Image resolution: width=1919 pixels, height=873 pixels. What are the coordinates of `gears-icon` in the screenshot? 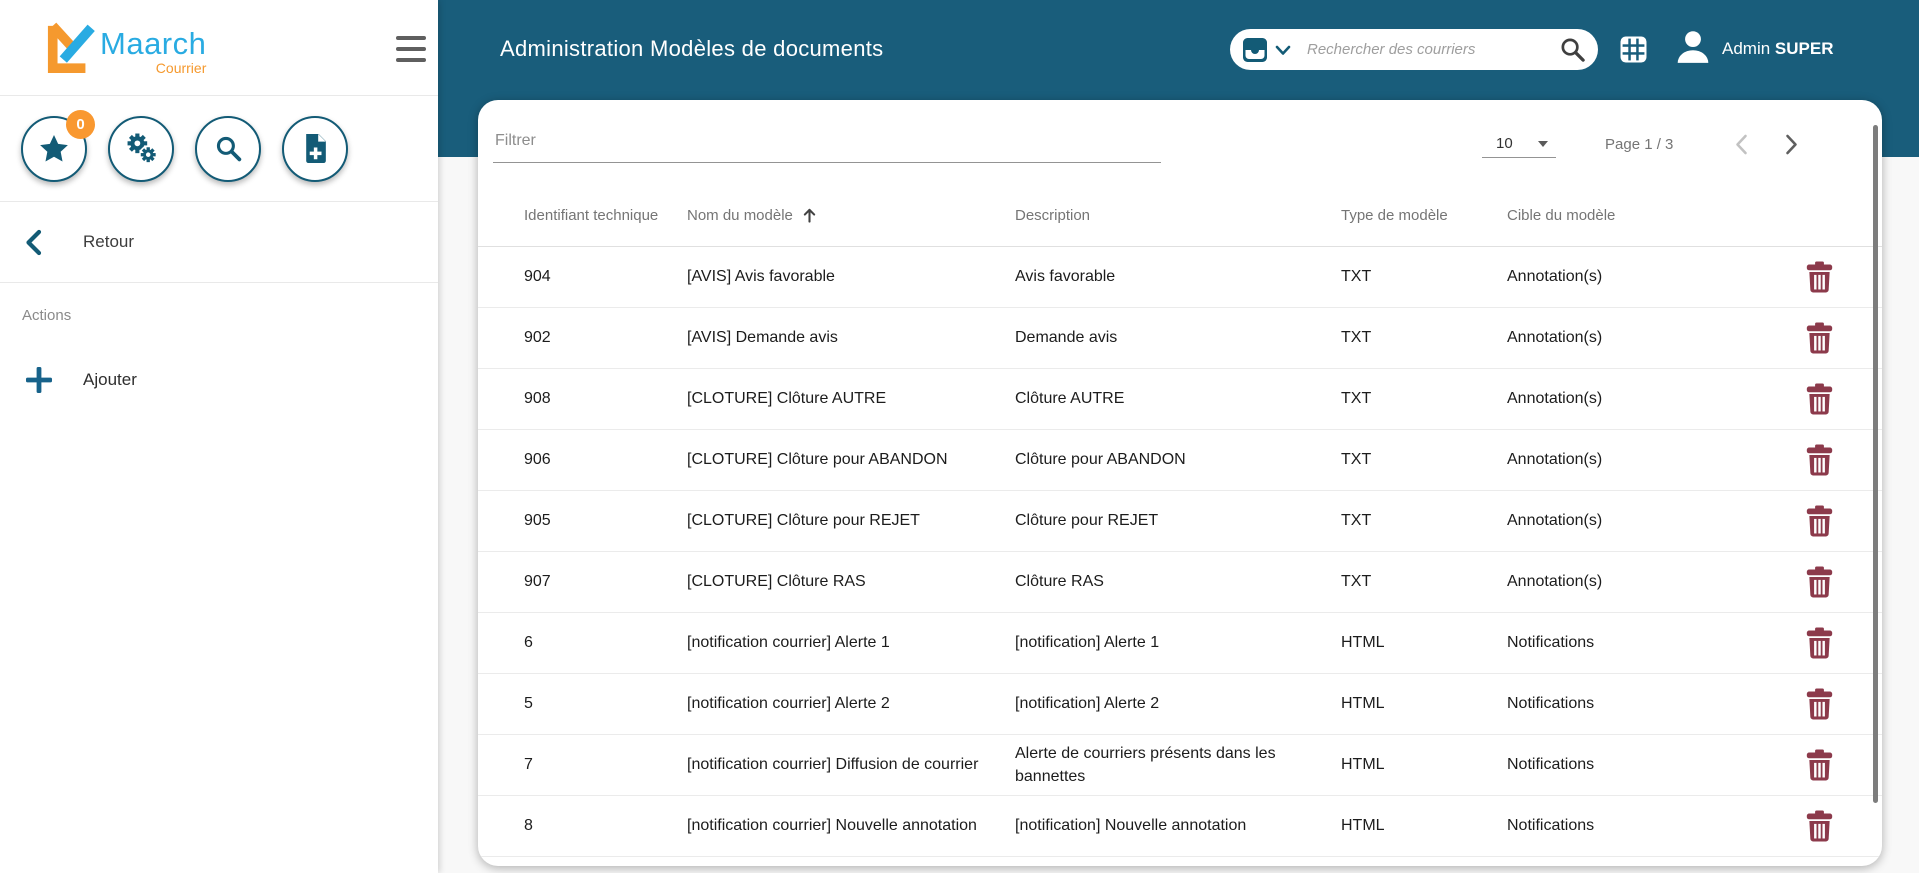 It's located at (142, 148).